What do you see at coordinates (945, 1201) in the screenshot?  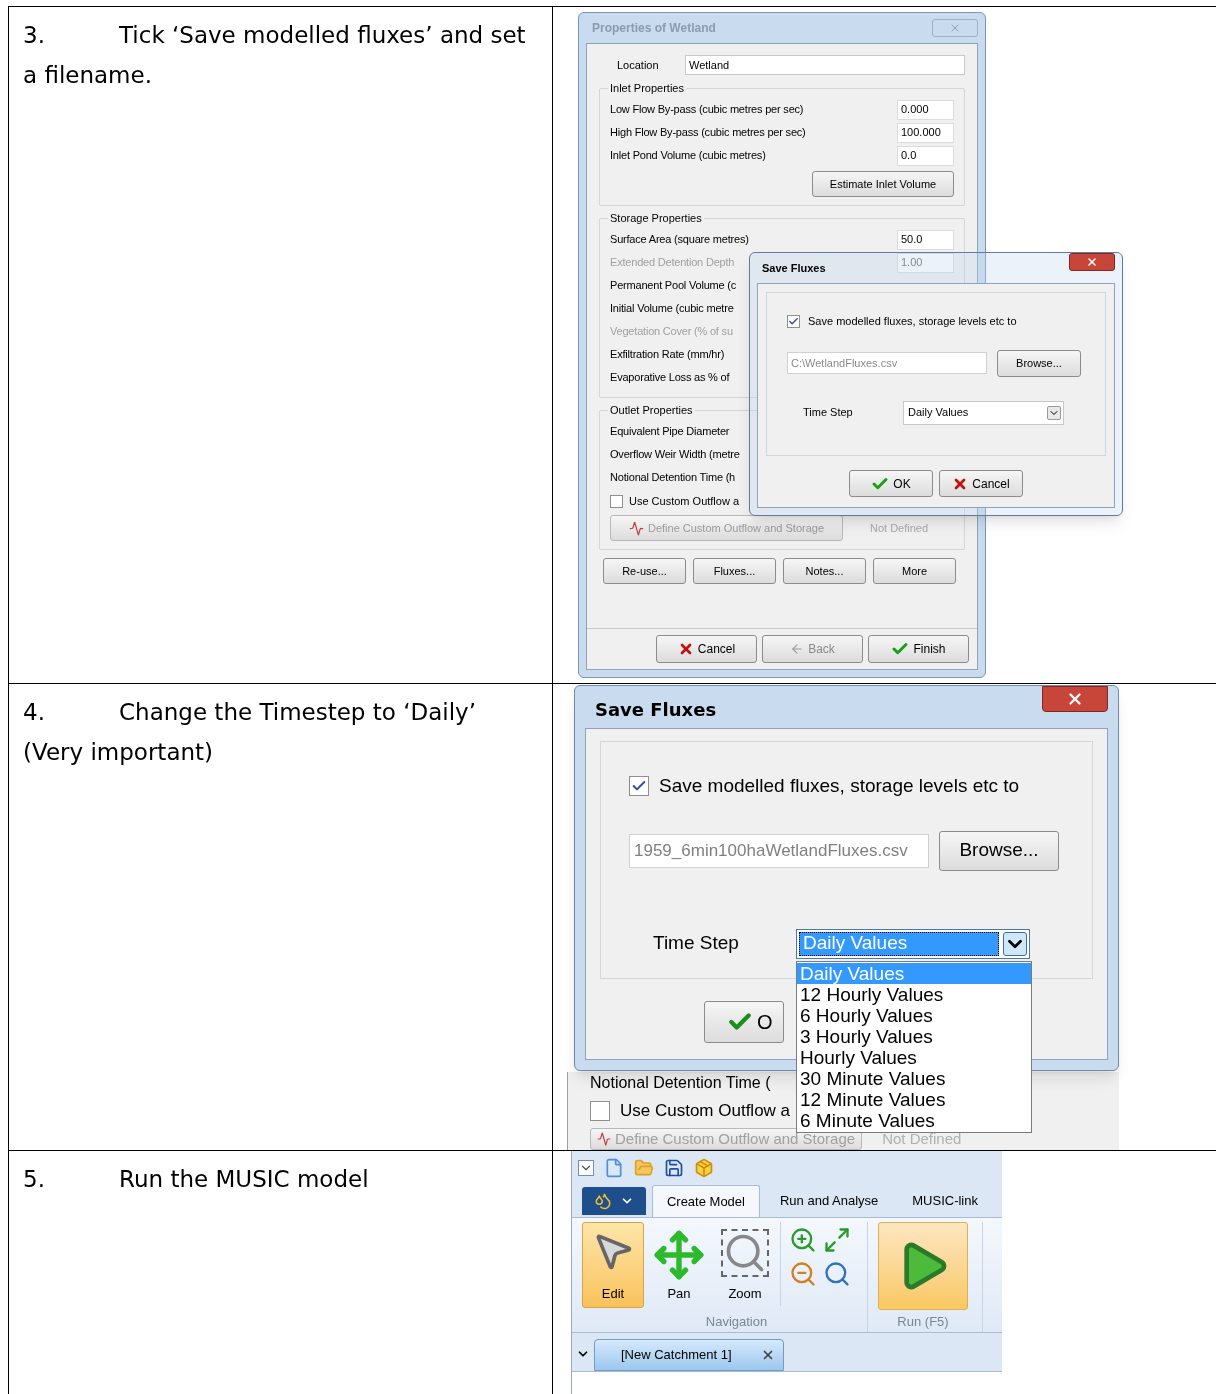 I see `ribbon-tab: MUSIC-link` at bounding box center [945, 1201].